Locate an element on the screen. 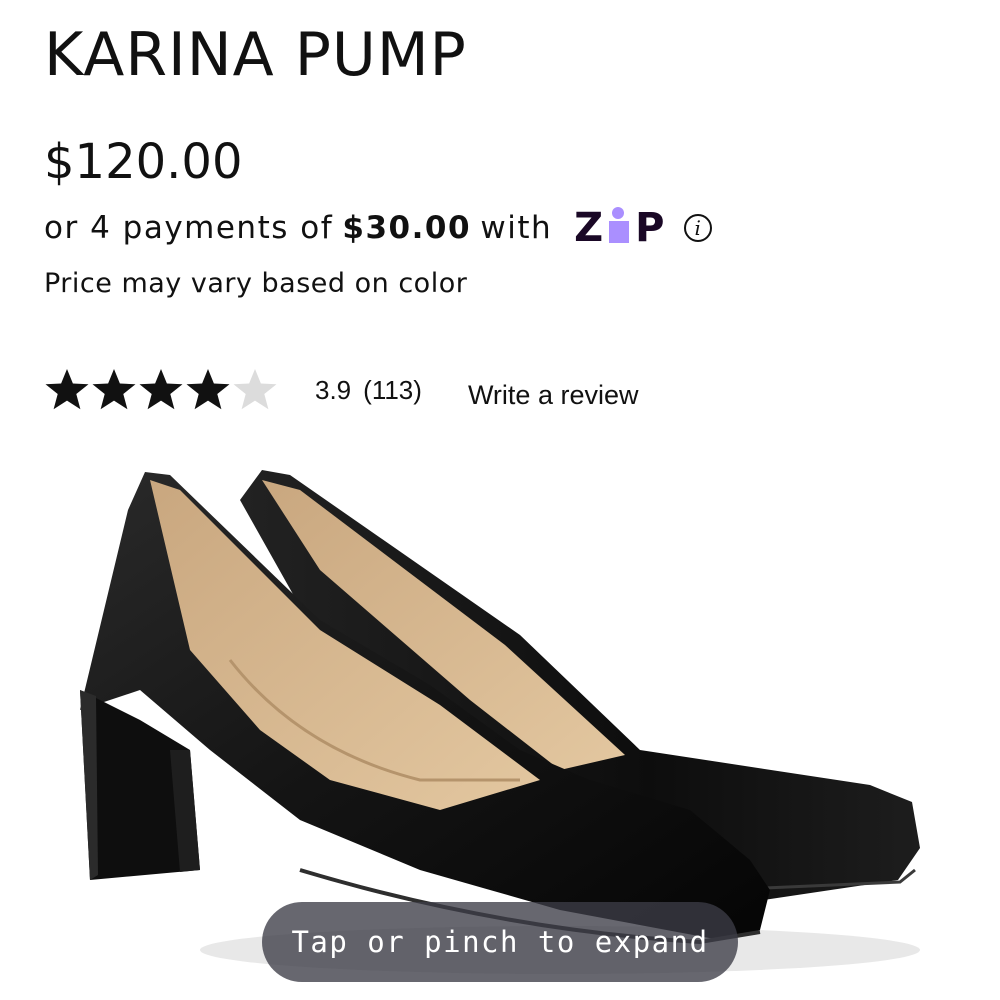 The width and height of the screenshot is (1000, 1000). zip-logo-i is located at coordinates (619, 225).